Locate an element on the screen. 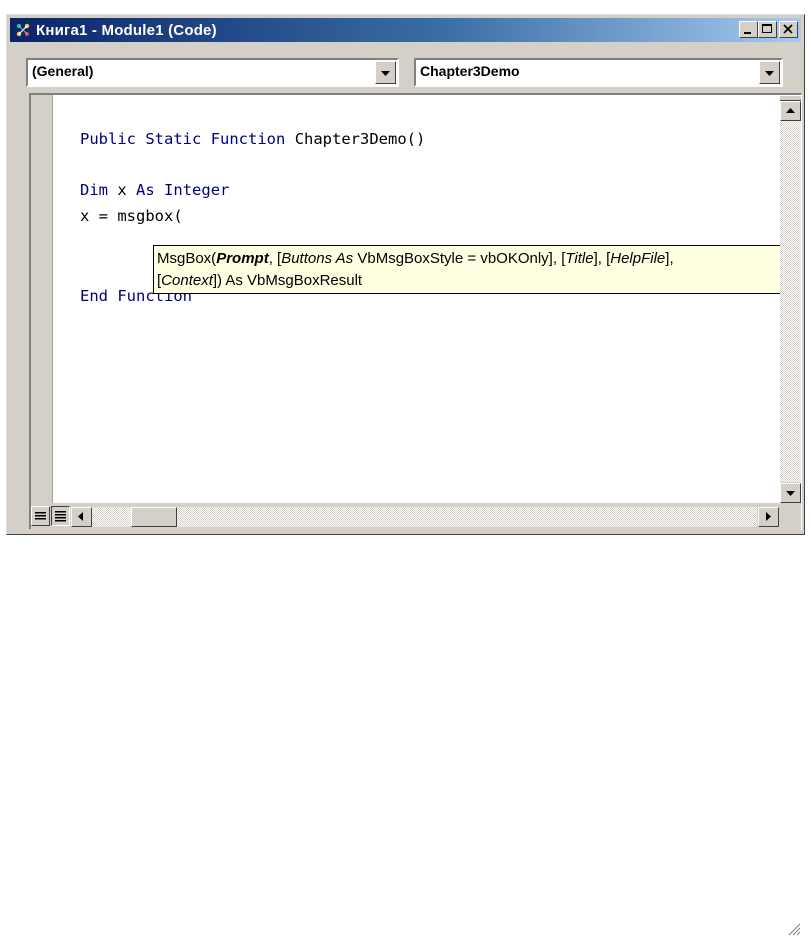  arrow-right-icon is located at coordinates (768, 516).